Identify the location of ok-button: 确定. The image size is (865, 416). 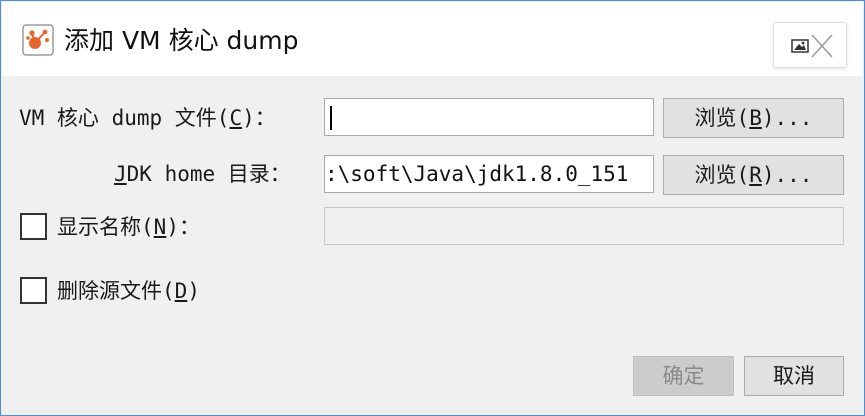
(683, 376).